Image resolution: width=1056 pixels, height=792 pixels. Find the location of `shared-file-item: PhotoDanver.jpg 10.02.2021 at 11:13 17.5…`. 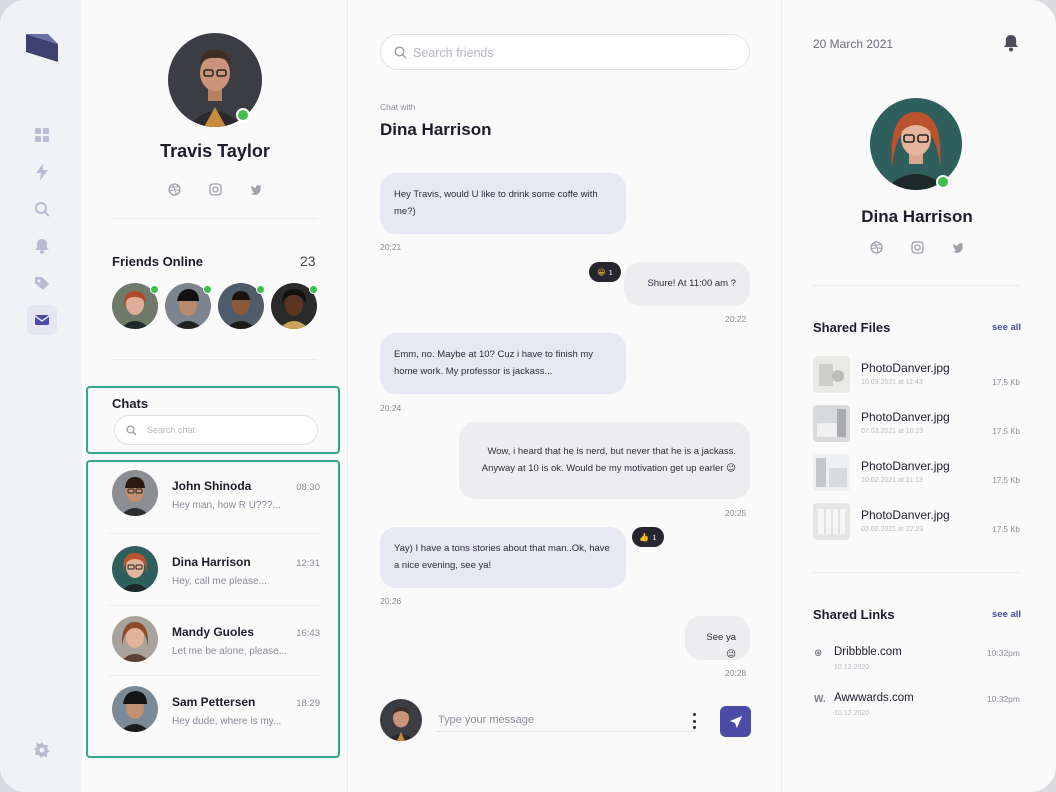

shared-file-item: PhotoDanver.jpg 10.02.2021 at 11:13 17.5… is located at coordinates (917, 473).